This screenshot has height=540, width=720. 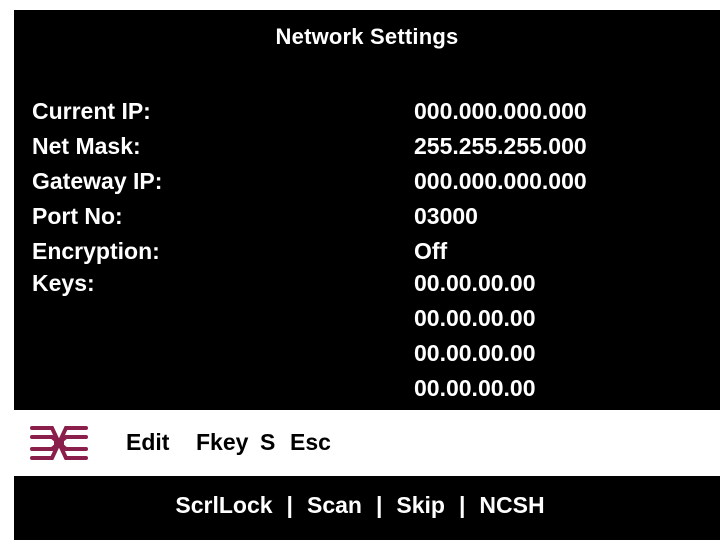 What do you see at coordinates (367, 443) in the screenshot?
I see `command-bar: Edit Fkey S Esc` at bounding box center [367, 443].